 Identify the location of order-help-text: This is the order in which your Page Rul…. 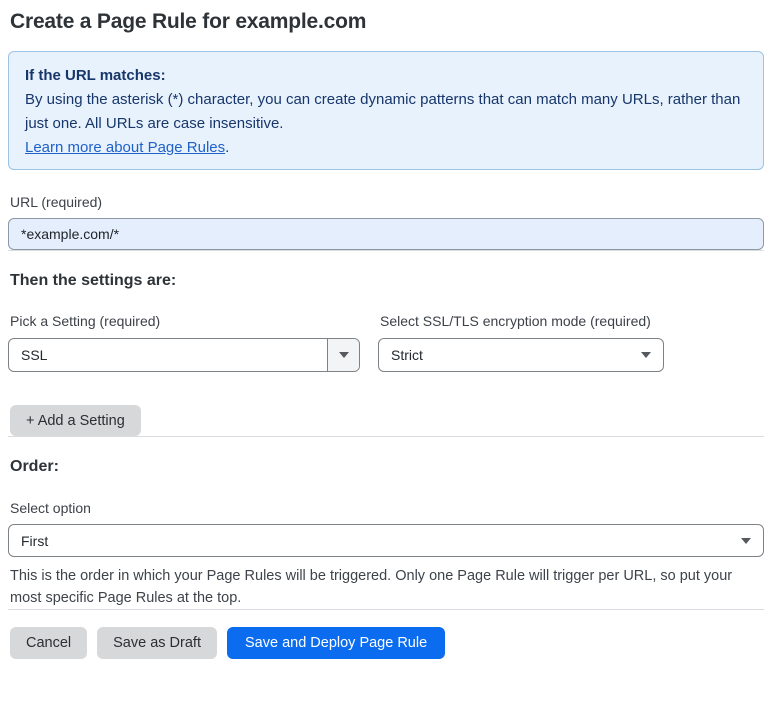
(371, 587).